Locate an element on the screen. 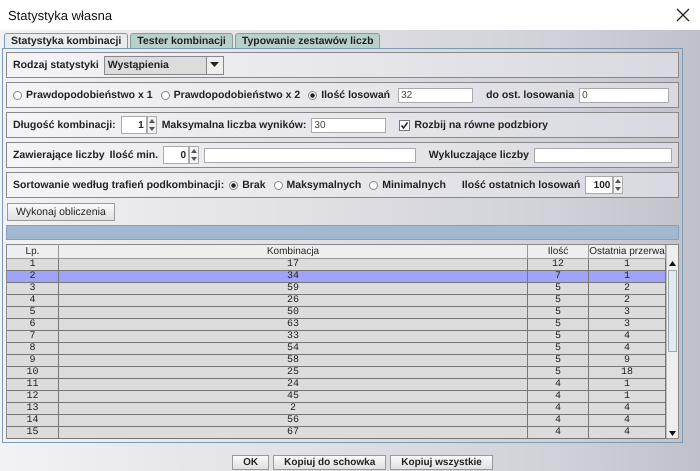 The image size is (700, 471). scroll-up-icon is located at coordinates (672, 263).